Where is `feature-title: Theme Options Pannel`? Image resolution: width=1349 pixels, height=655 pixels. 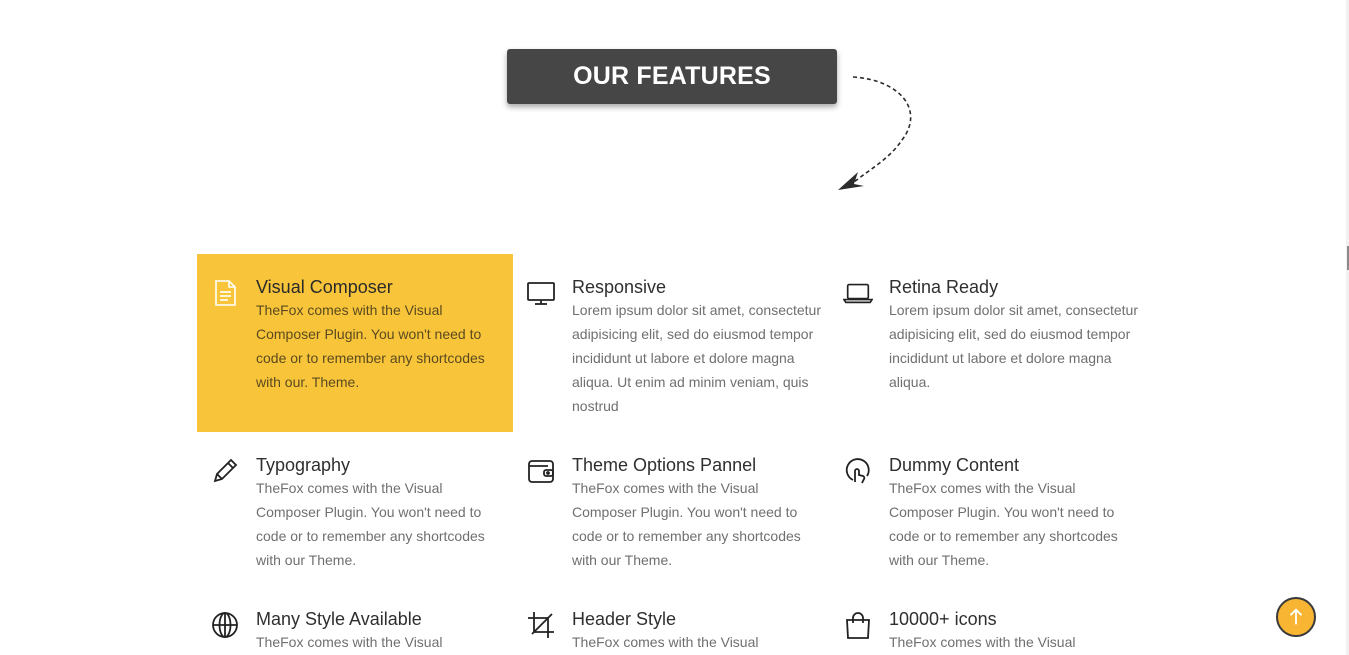
feature-title: Theme Options Pannel is located at coordinates (664, 465).